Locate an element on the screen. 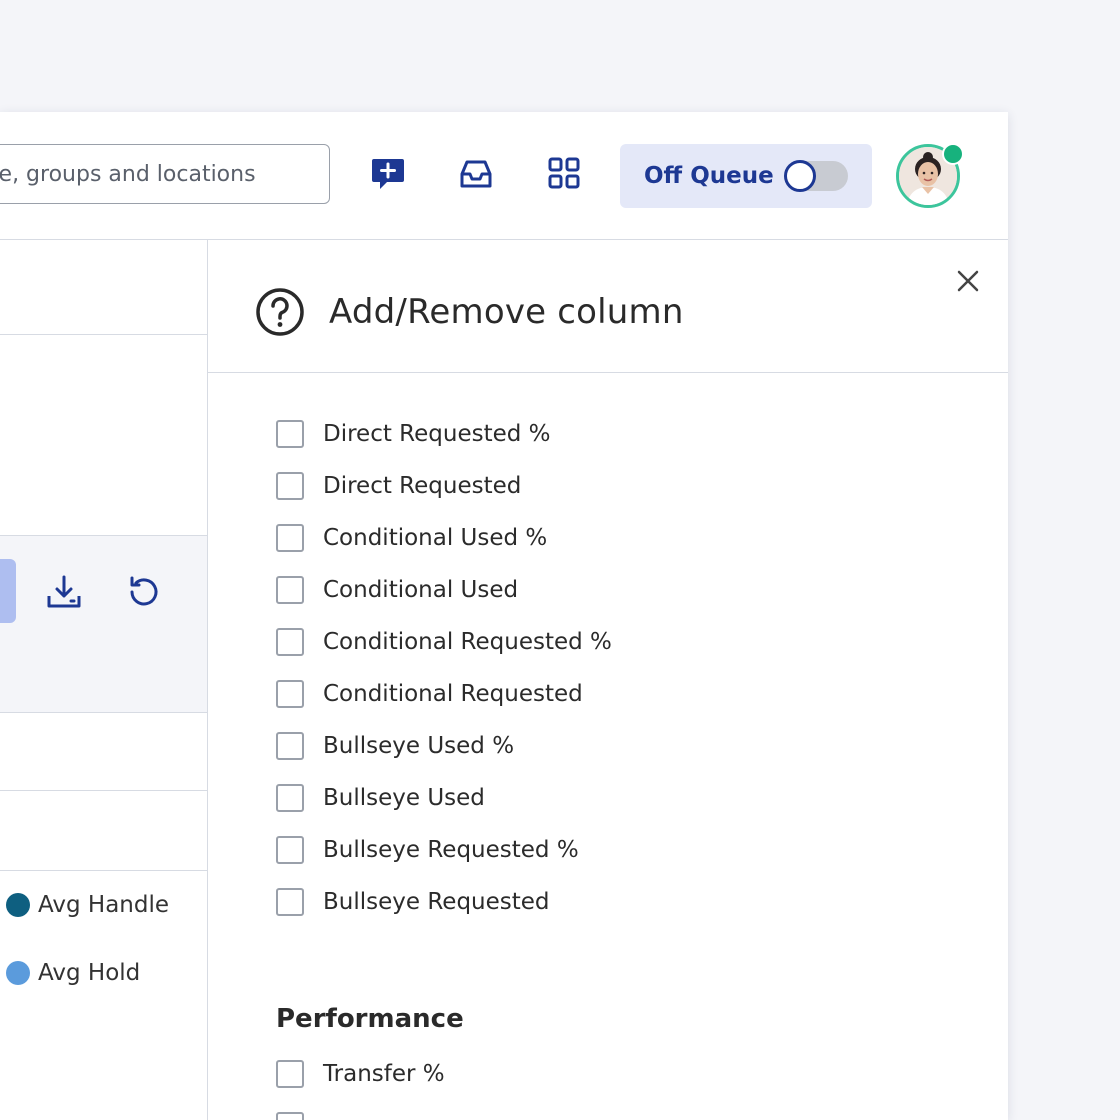 This screenshot has height=1120, width=1120. column-option: Conditional Used is located at coordinates (444, 590).